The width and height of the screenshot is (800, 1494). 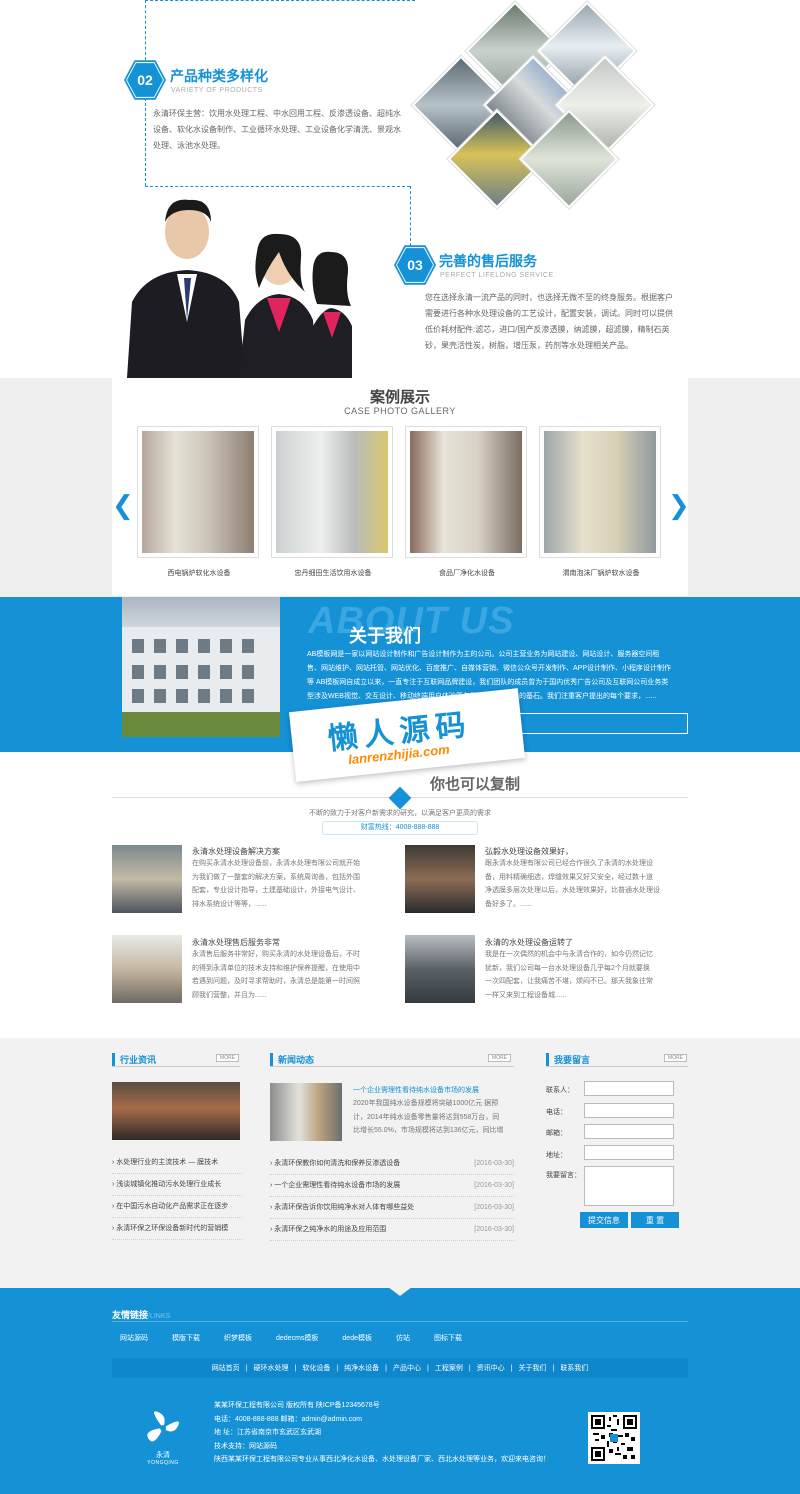 What do you see at coordinates (297, 1338) in the screenshot?
I see `friend-link: dedecms模板` at bounding box center [297, 1338].